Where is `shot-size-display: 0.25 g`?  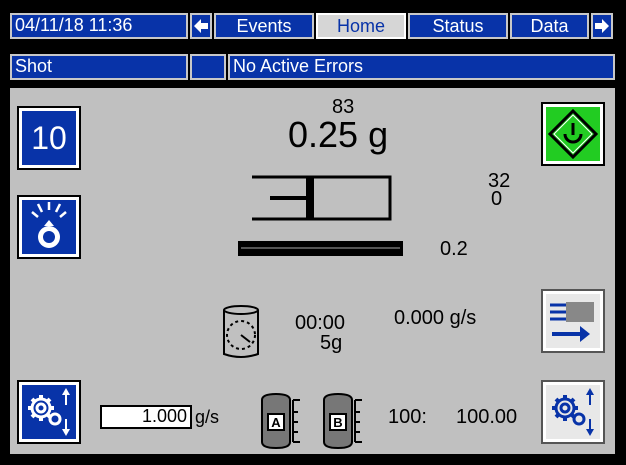
shot-size-display: 0.25 g is located at coordinates (338, 134).